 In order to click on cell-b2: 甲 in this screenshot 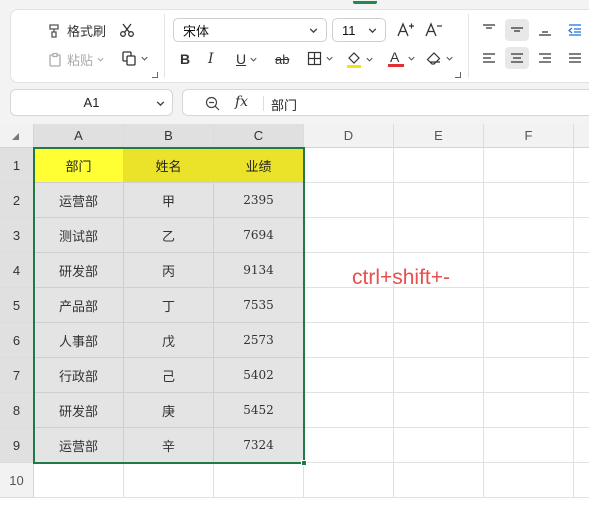, I will do `click(169, 200)`.